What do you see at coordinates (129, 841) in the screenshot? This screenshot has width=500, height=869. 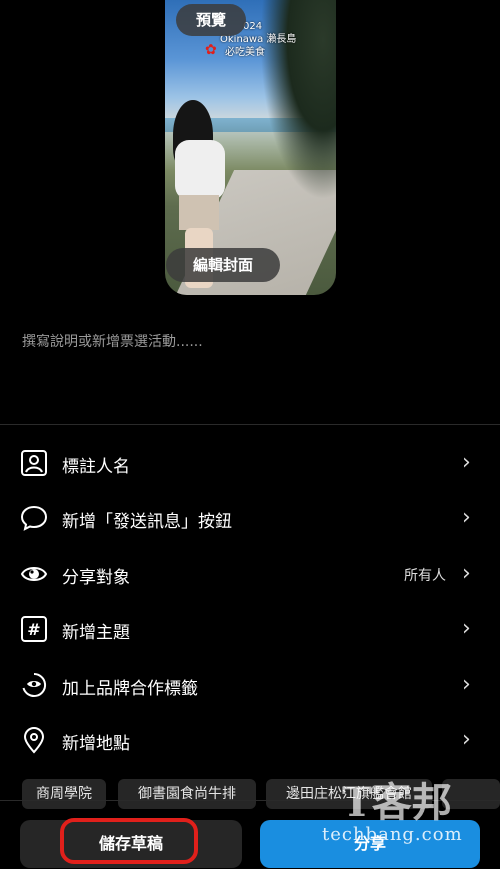 I see `highlight-ring` at bounding box center [129, 841].